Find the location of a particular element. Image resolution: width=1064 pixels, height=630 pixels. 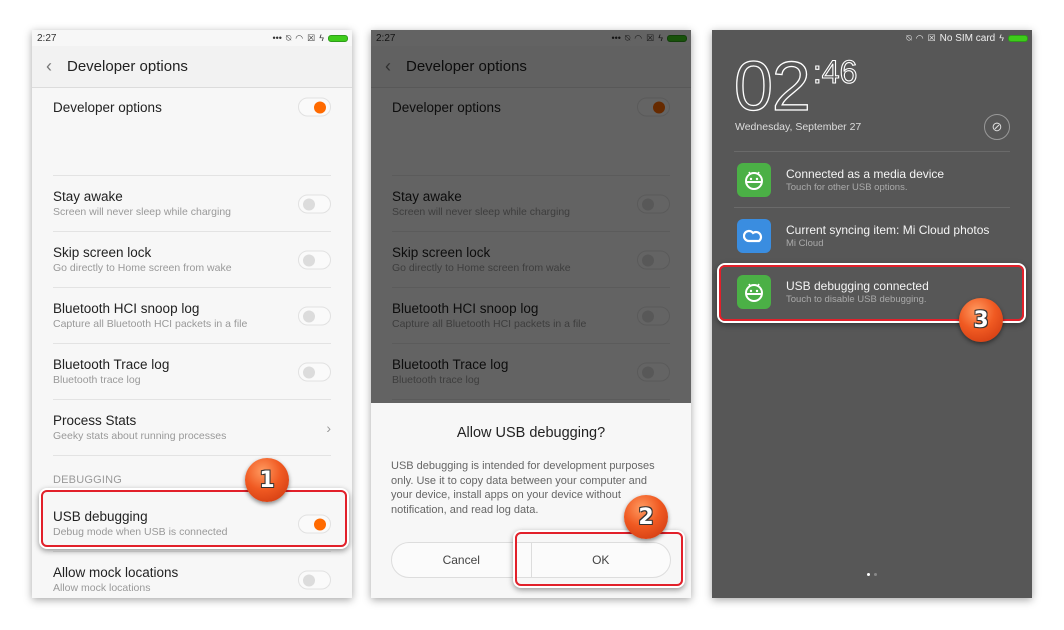

page-indicator is located at coordinates (872, 574).